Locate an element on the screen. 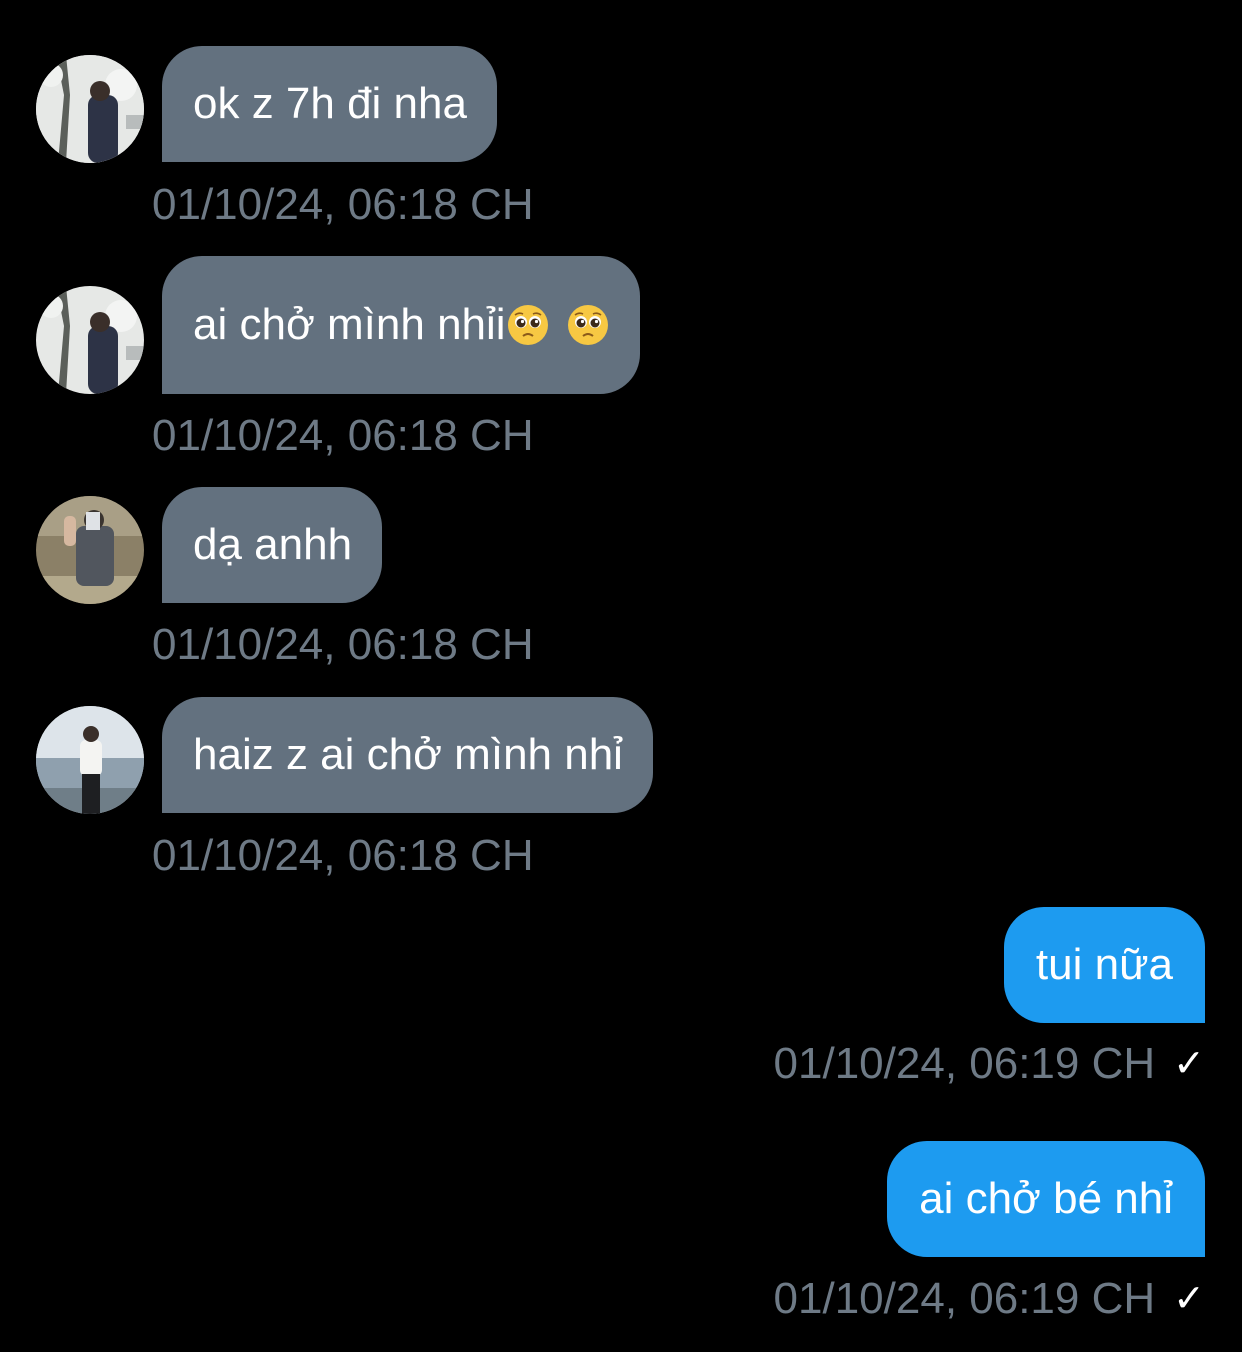 The image size is (1242, 1352). message-text: haiz z ai chở mình nhỉ is located at coordinates (408, 754).